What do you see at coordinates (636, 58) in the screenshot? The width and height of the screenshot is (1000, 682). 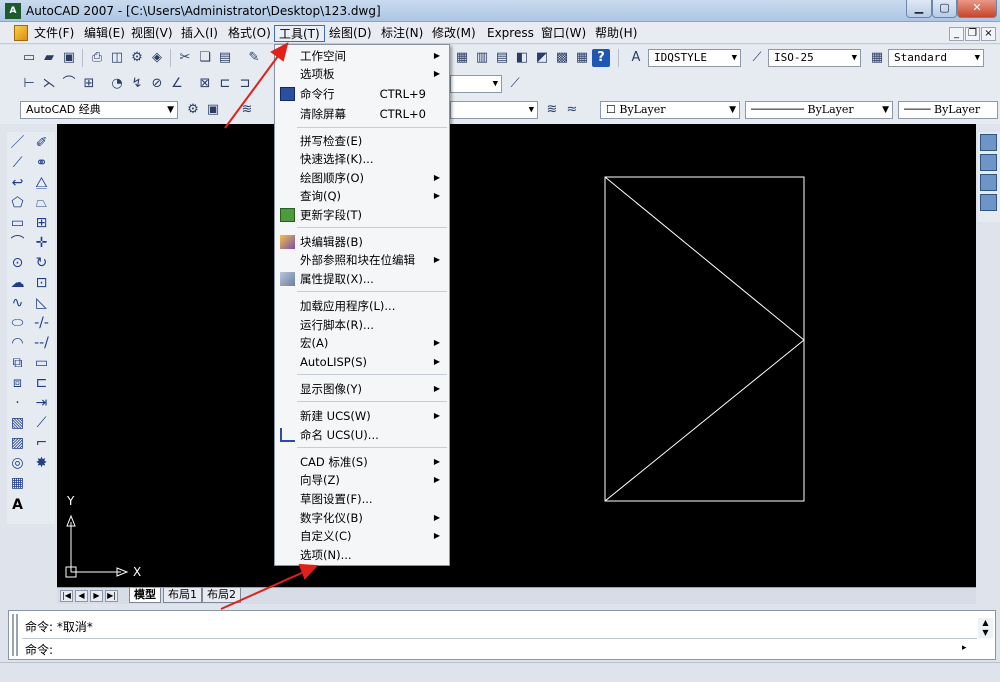 I see `text-style-icon: A` at bounding box center [636, 58].